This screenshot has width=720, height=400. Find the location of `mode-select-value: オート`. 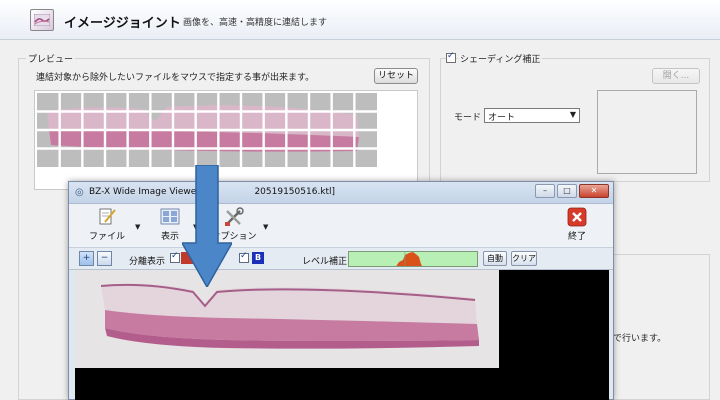

mode-select-value: オート is located at coordinates (502, 118).